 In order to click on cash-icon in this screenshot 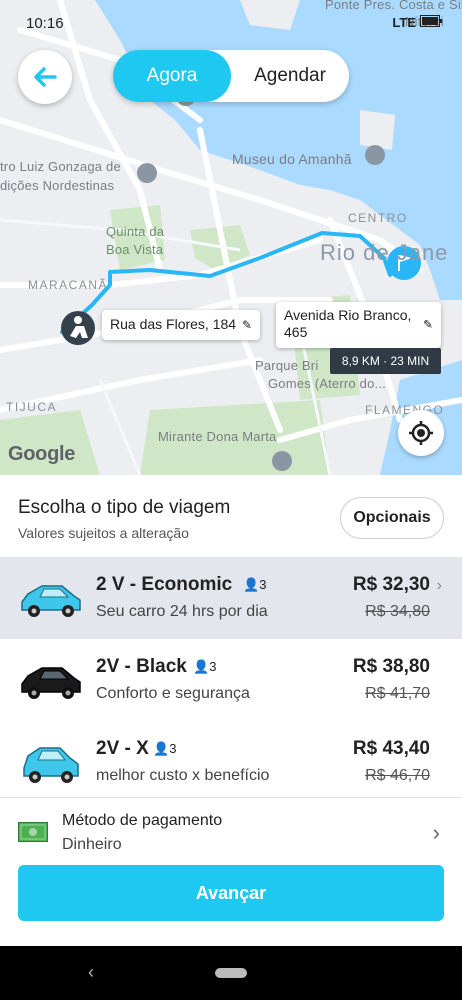, I will do `click(33, 832)`.